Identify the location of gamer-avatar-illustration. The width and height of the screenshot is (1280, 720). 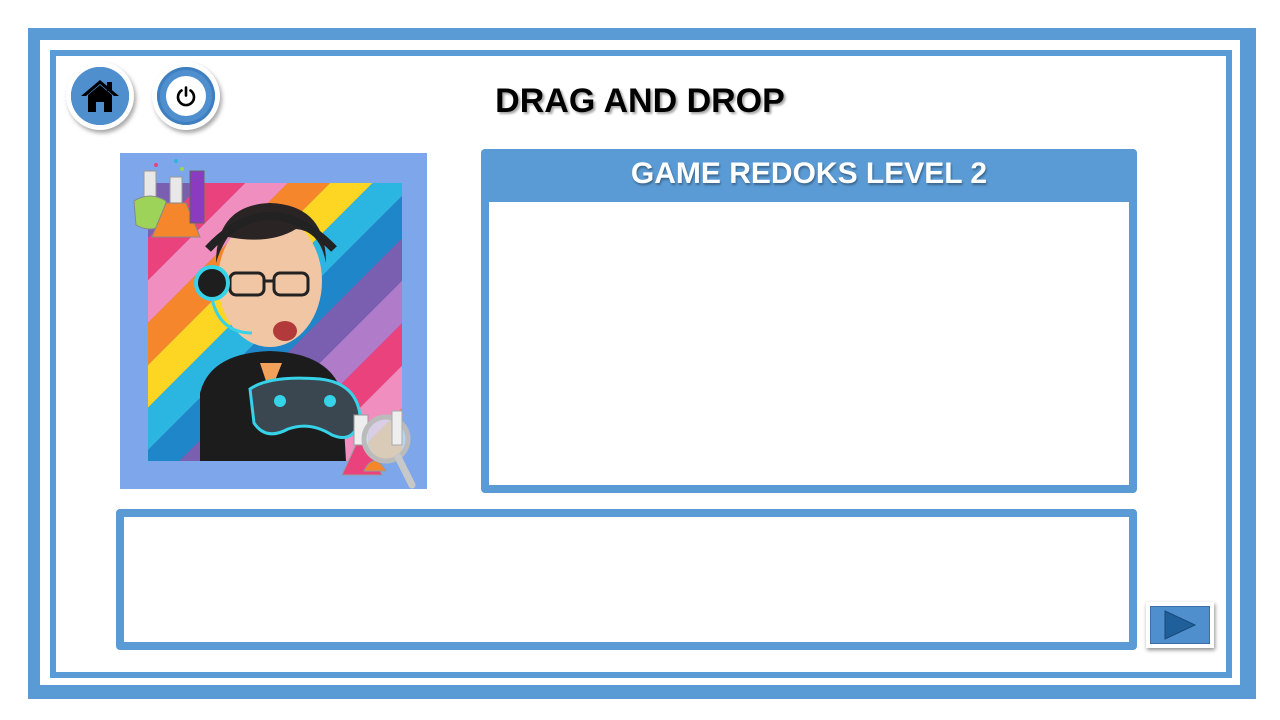
(274, 324).